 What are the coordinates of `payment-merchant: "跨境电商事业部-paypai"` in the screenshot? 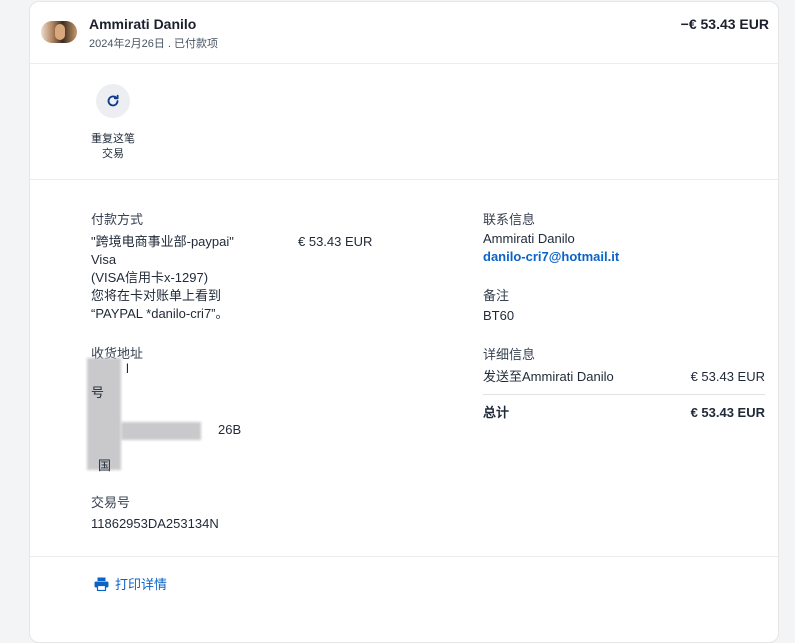 It's located at (162, 241).